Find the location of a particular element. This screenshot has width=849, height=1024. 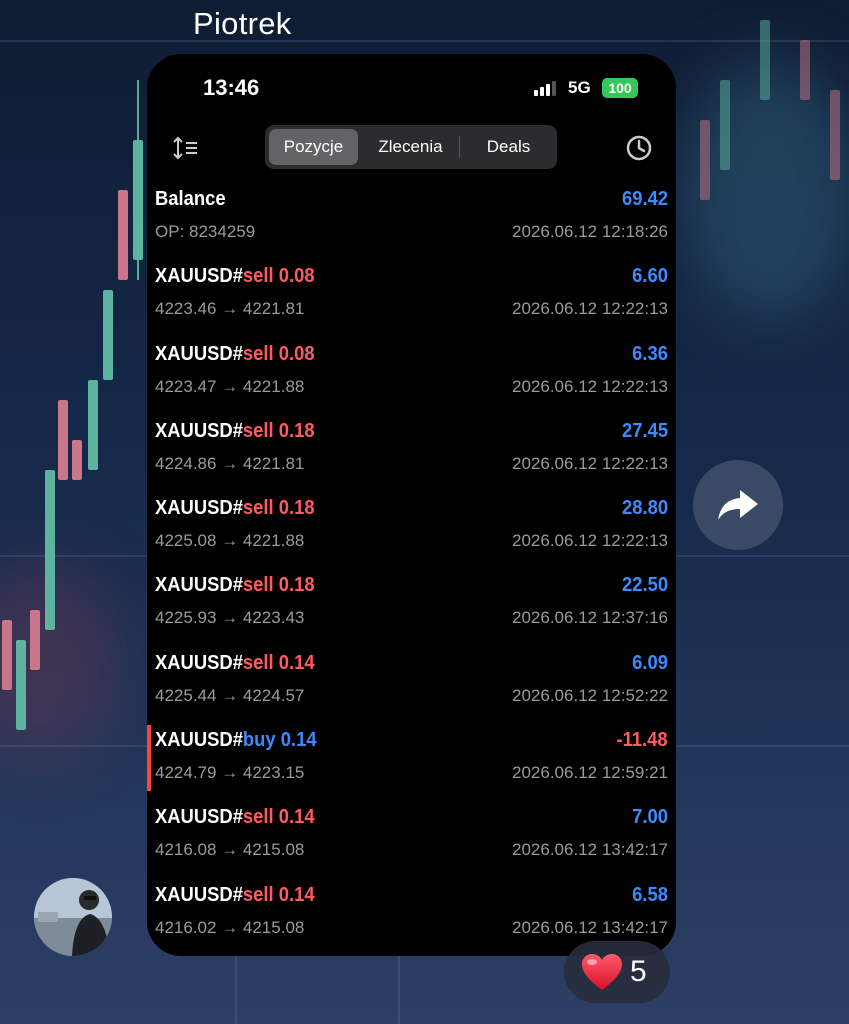

deal-profit: 27.45 is located at coordinates (644, 430).